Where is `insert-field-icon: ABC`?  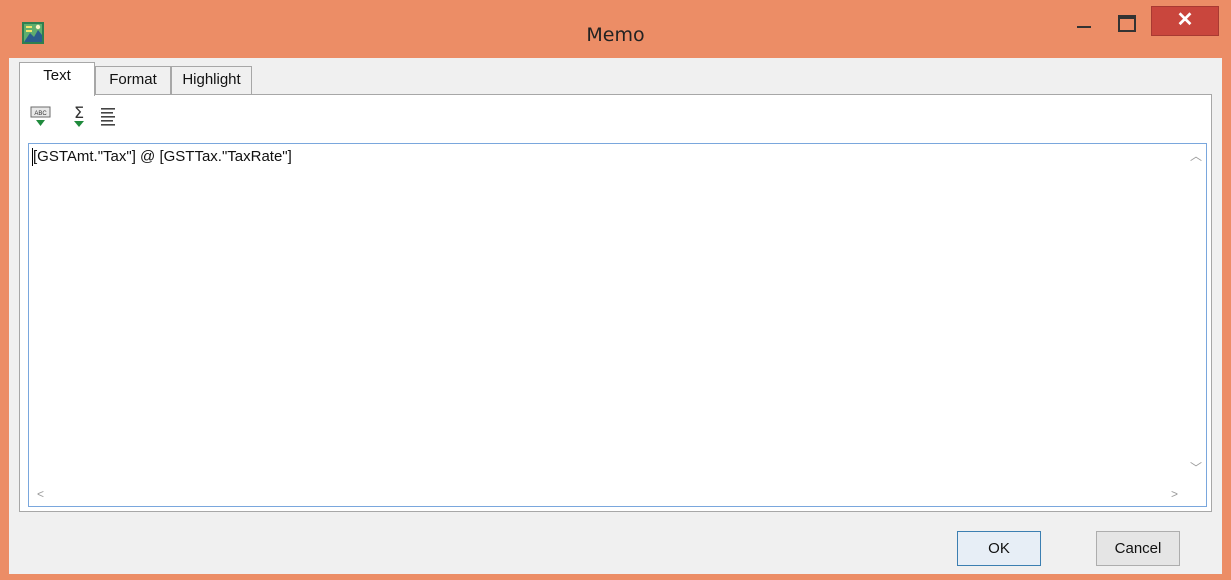
insert-field-icon: ABC is located at coordinates (41, 117).